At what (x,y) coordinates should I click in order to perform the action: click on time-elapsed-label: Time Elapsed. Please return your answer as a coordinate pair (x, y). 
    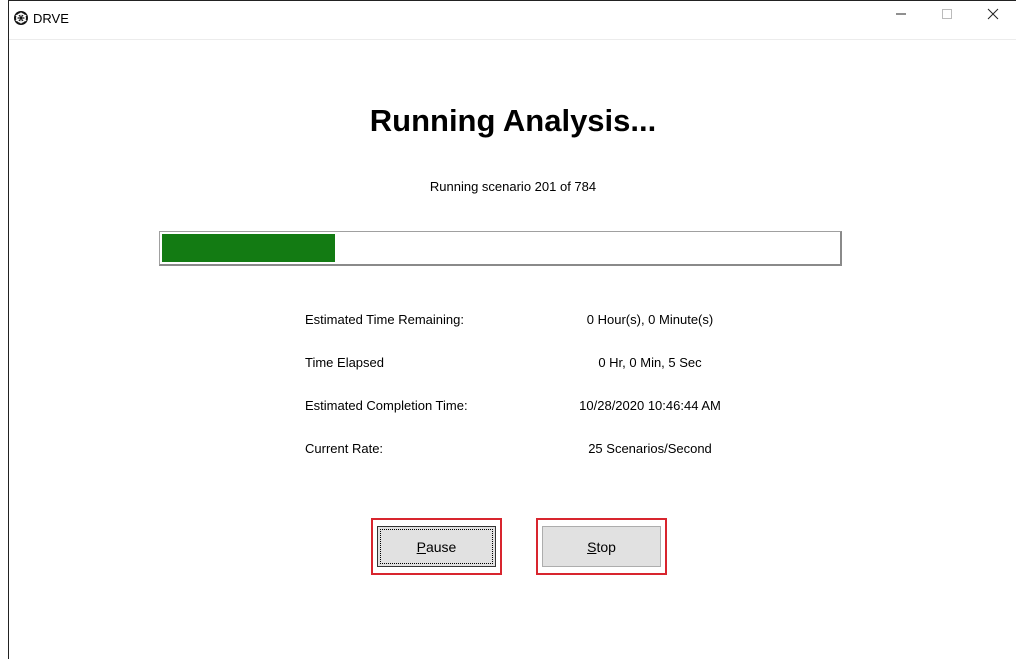
    Looking at the image, I should click on (344, 362).